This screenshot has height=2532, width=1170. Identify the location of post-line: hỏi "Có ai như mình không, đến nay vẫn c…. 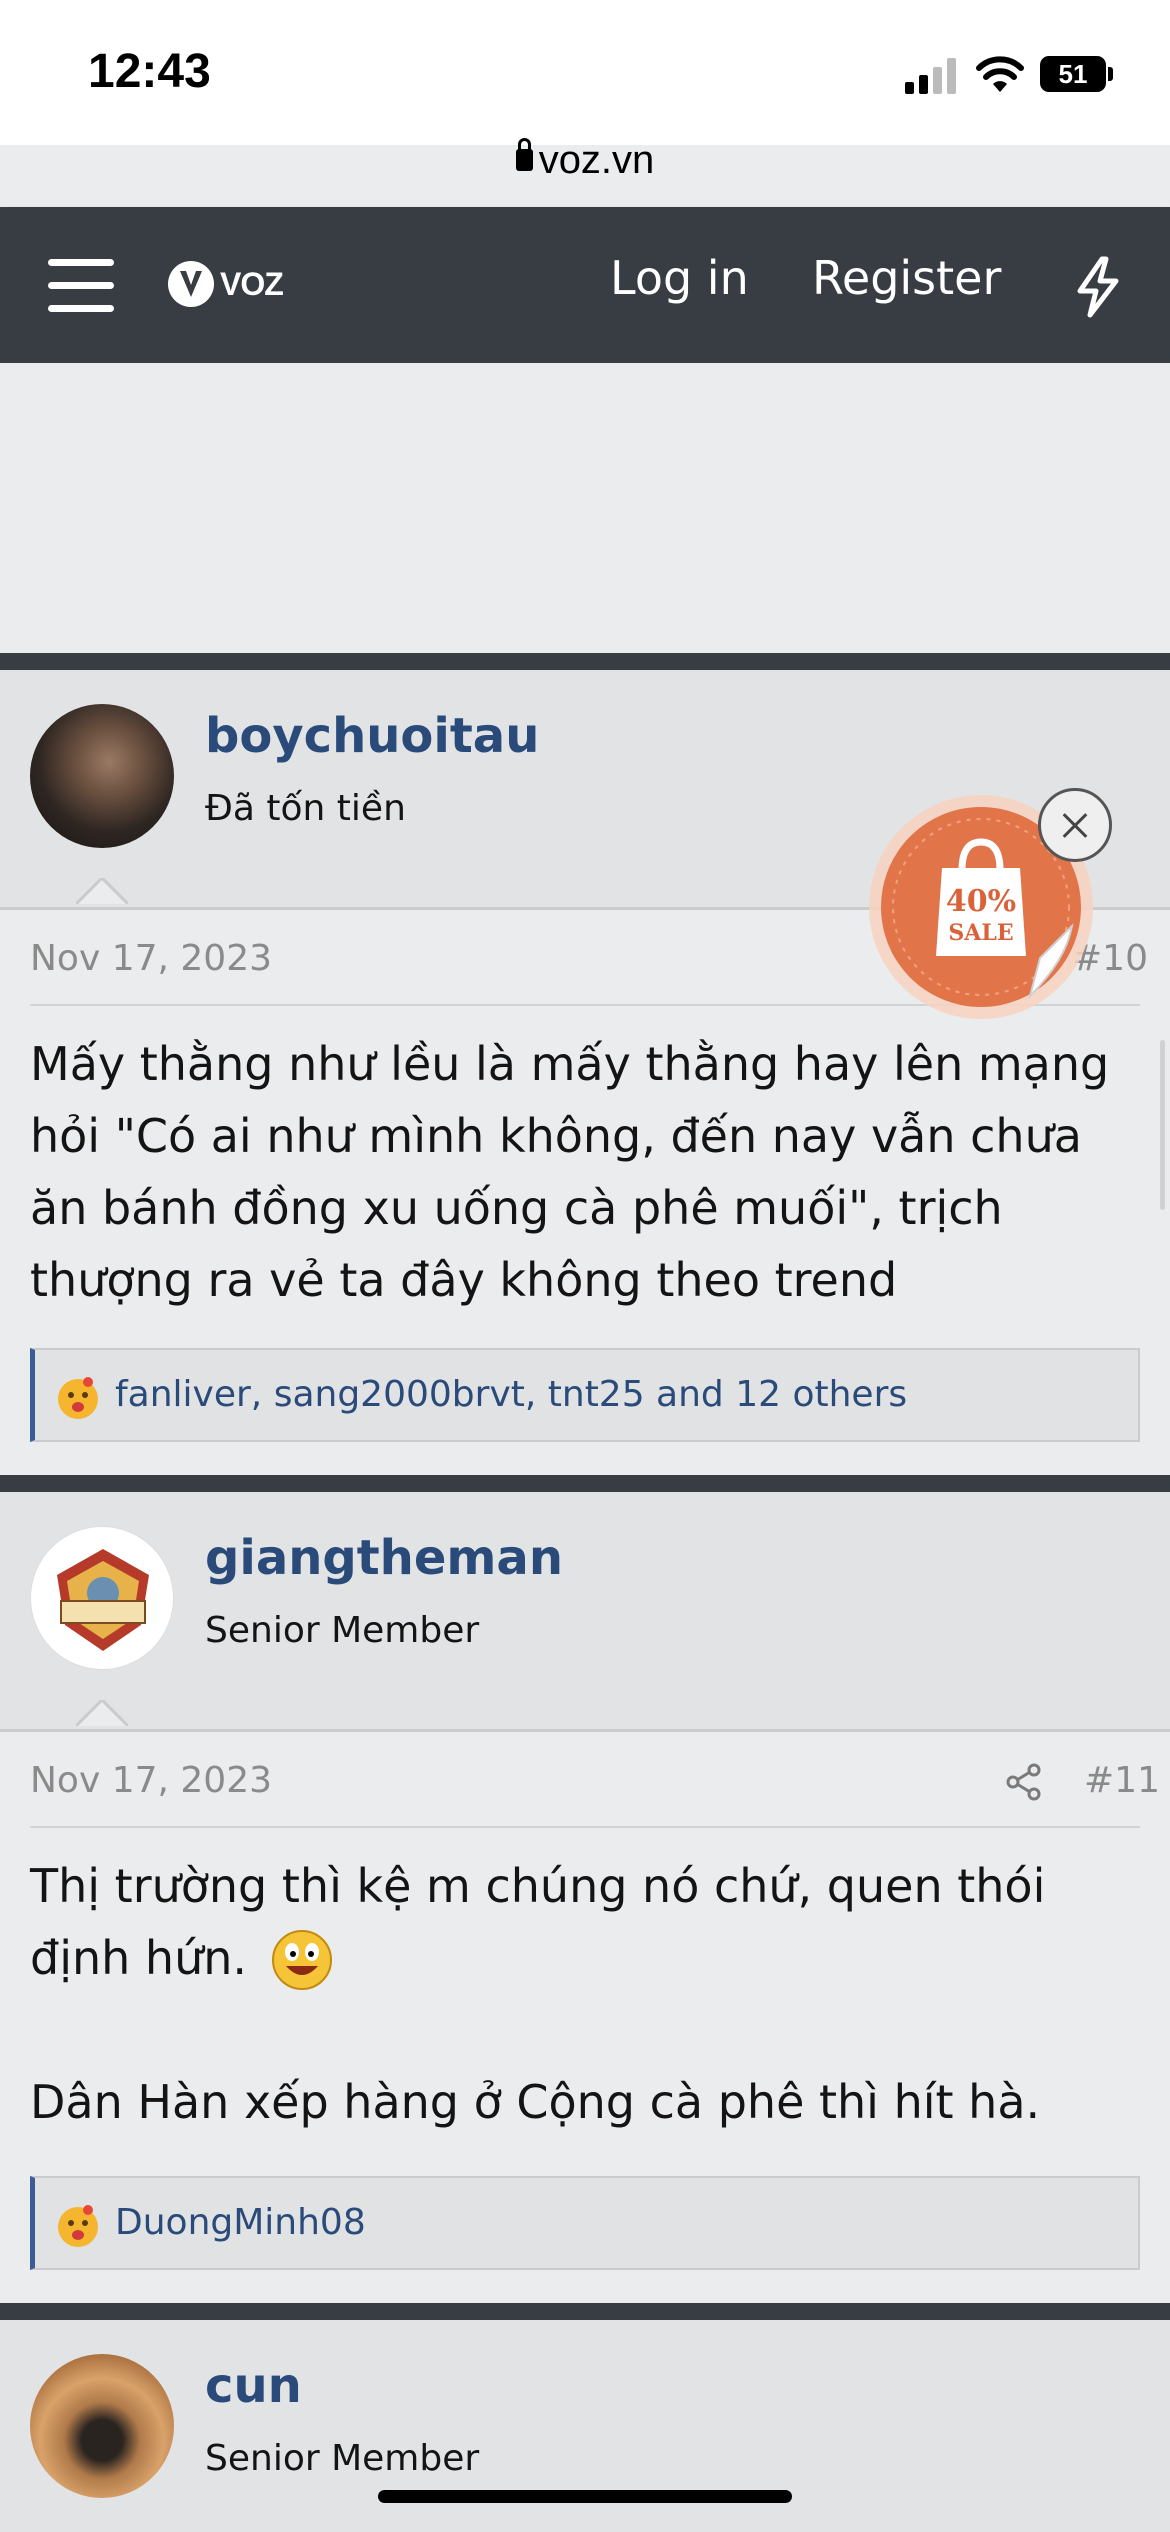
(556, 1136).